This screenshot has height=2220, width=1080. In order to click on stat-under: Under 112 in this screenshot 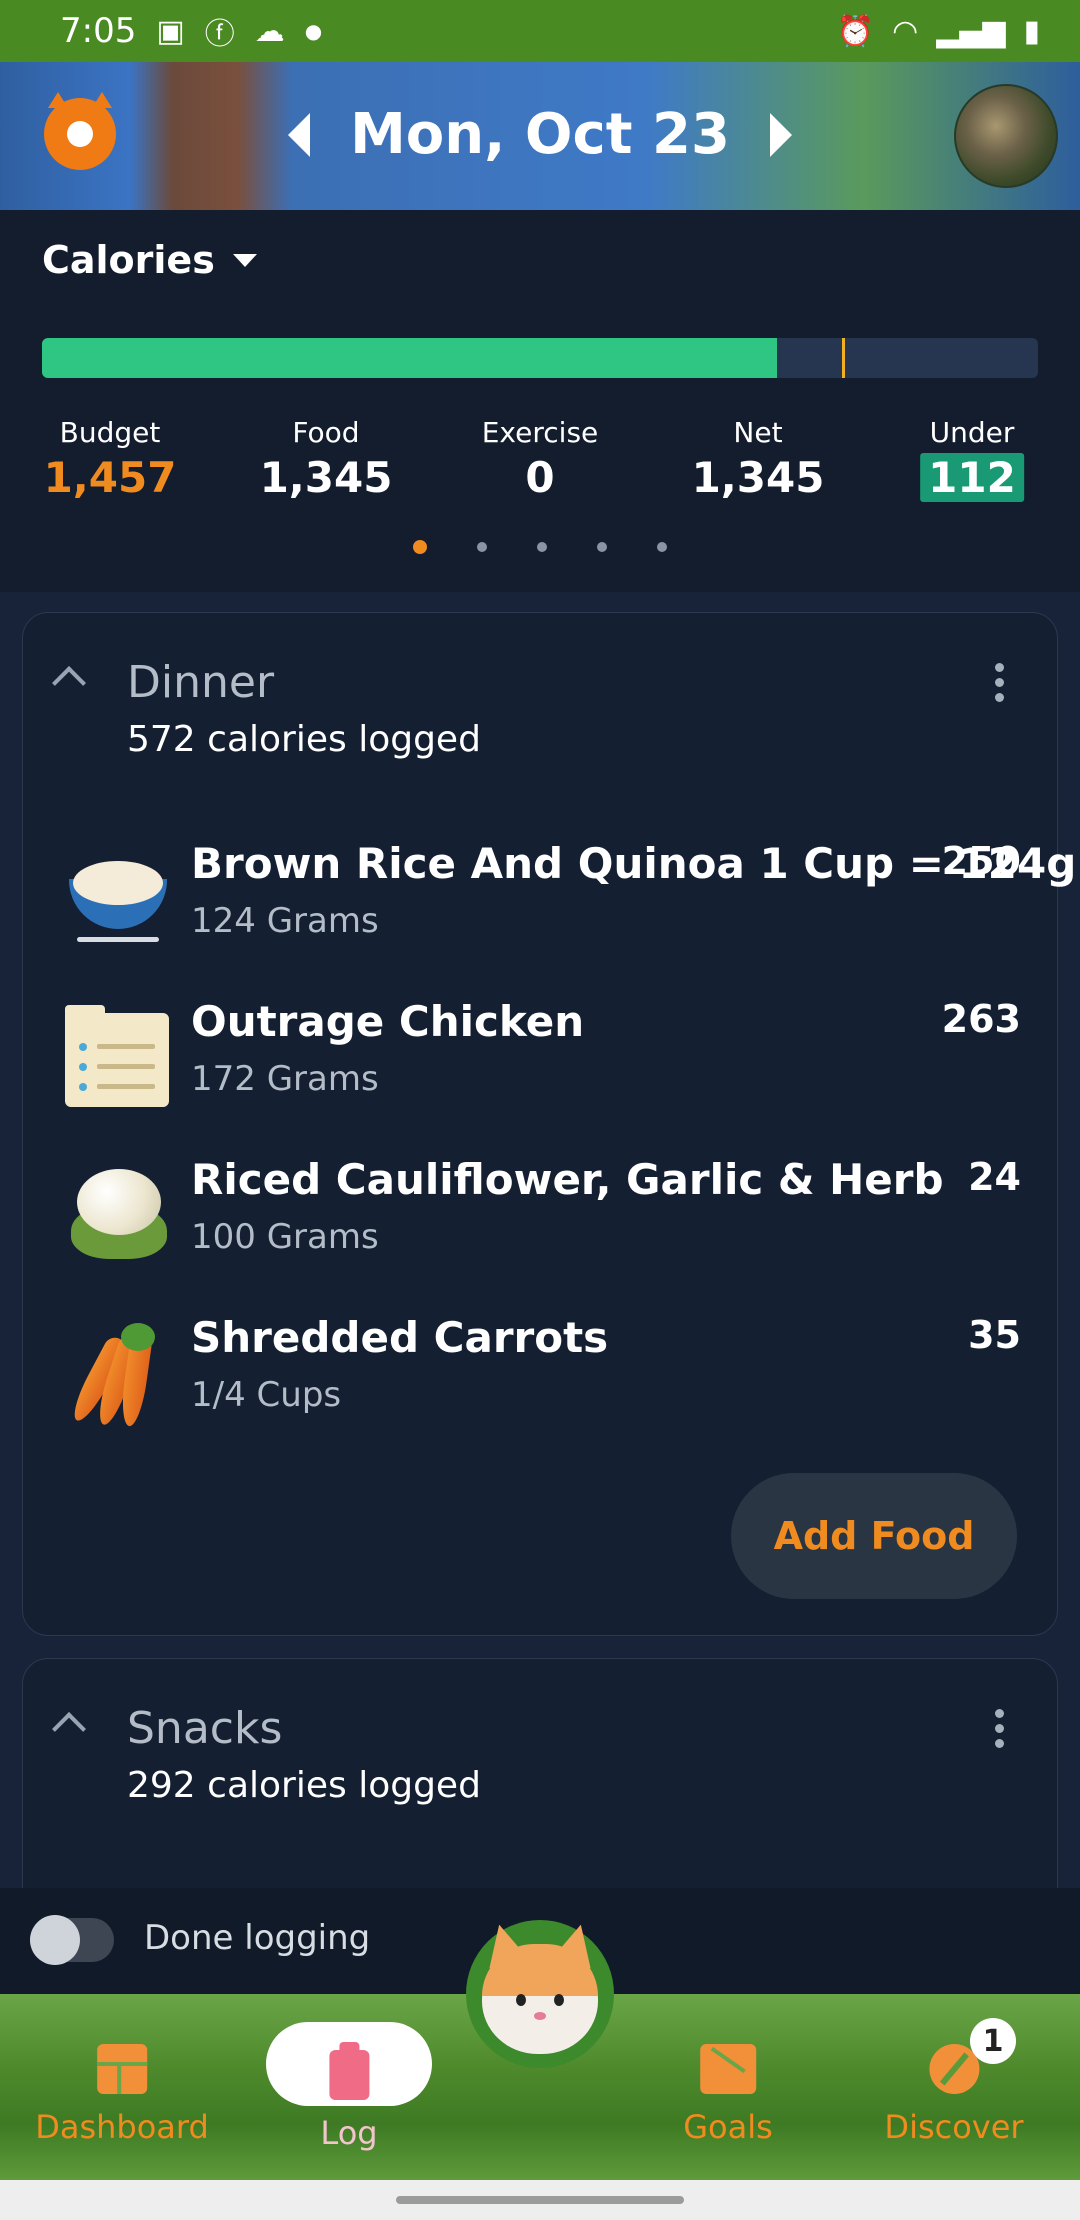, I will do `click(972, 459)`.